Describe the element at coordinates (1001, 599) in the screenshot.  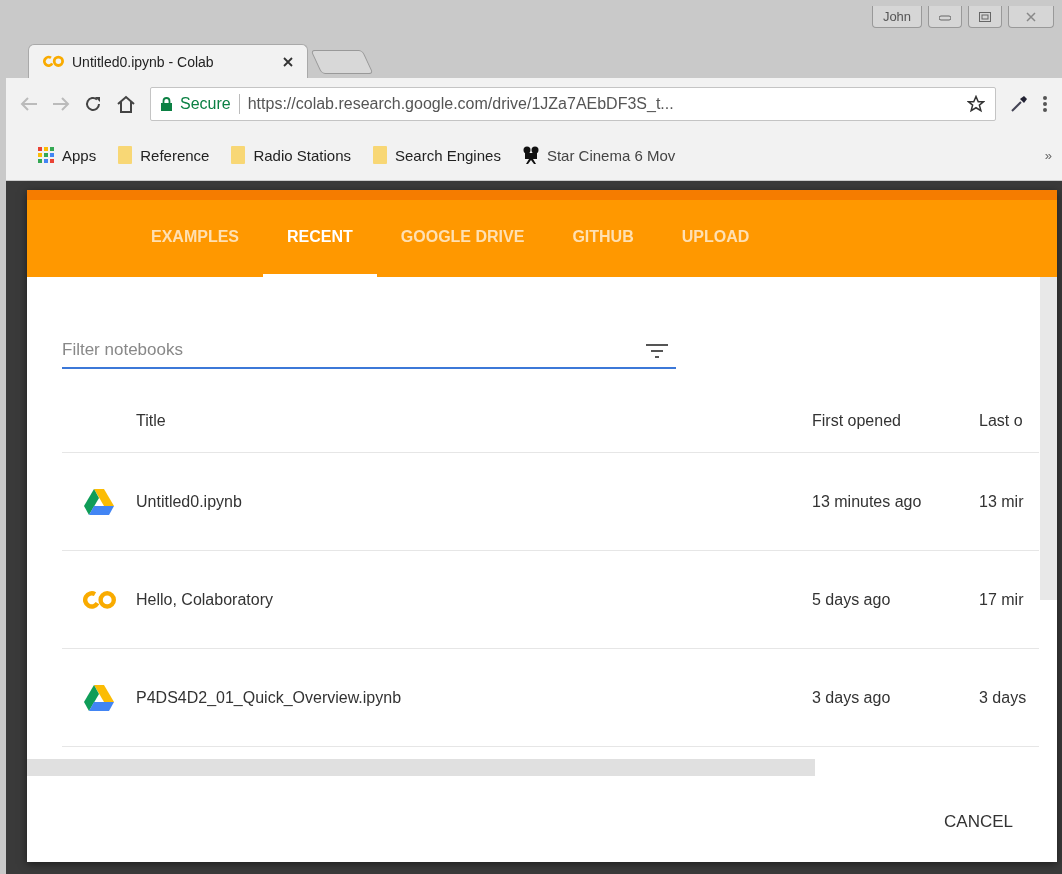
I see `table-cell: 17 mir` at that location.